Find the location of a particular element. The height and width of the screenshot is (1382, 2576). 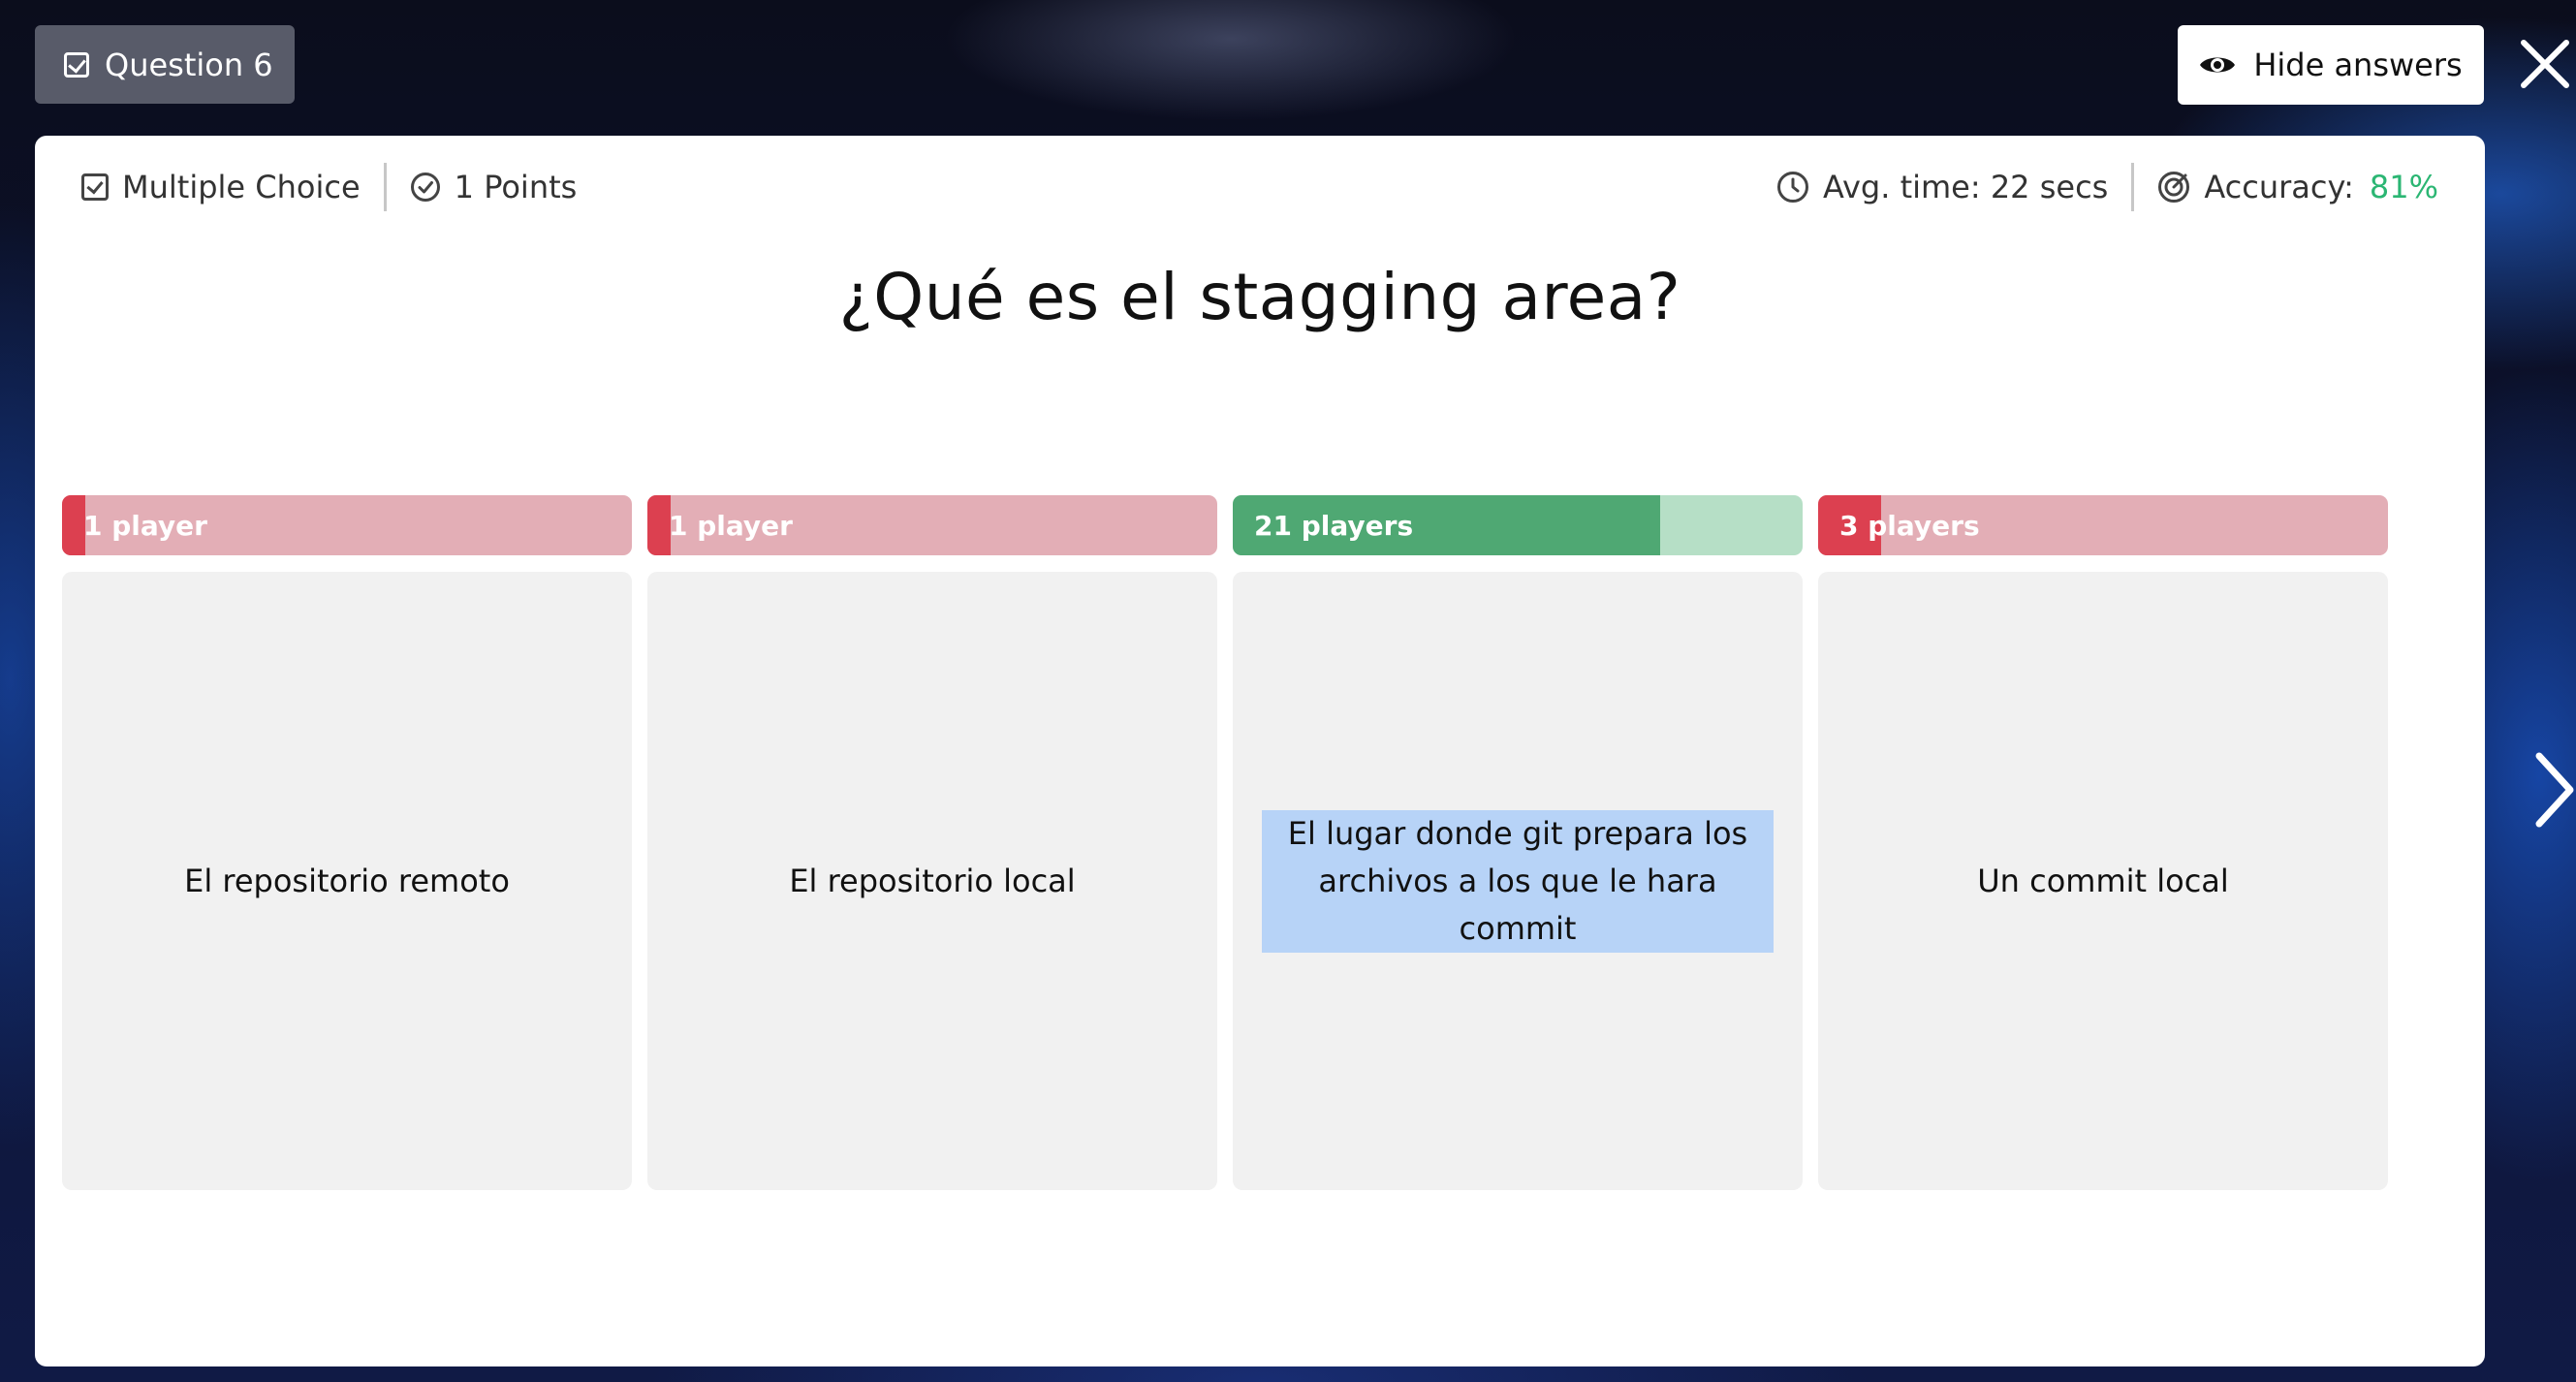

answer-player-count: 21 players is located at coordinates (1334, 525).